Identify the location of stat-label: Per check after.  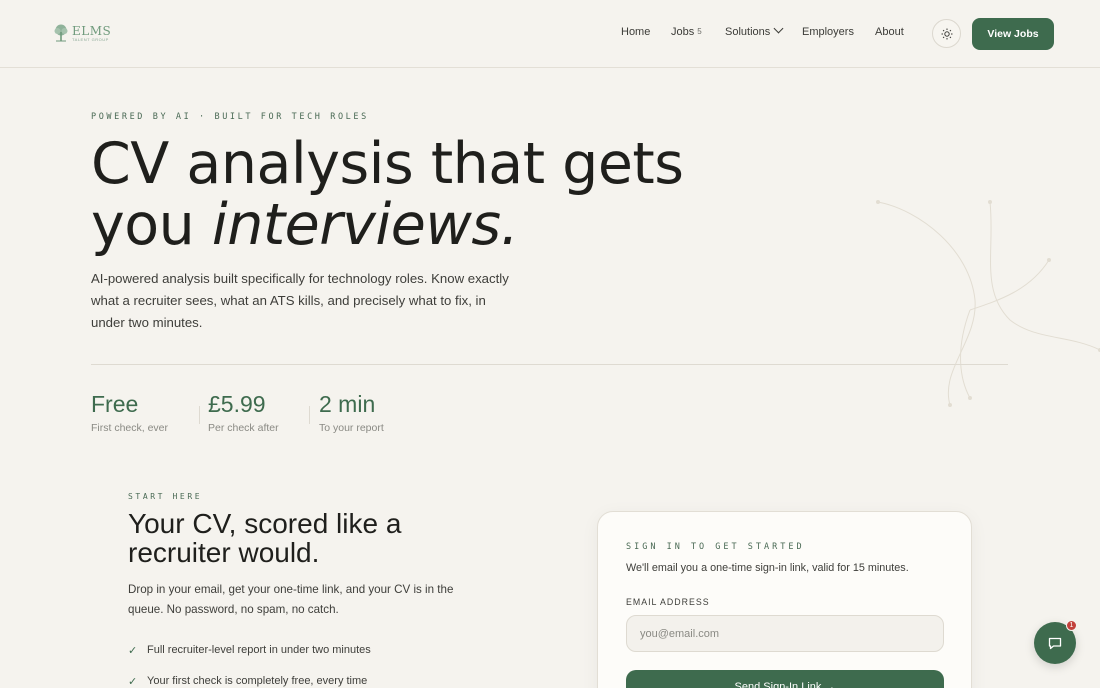
(243, 428).